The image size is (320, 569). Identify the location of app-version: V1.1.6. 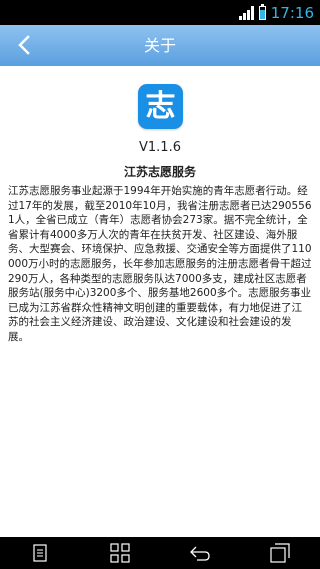
(160, 147).